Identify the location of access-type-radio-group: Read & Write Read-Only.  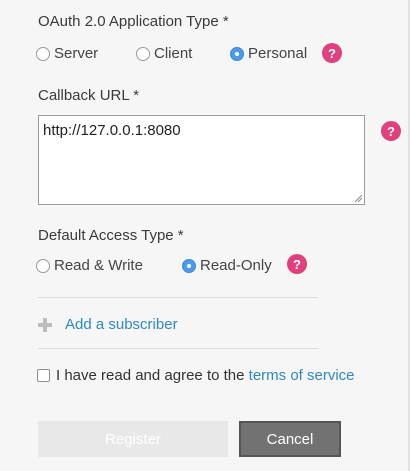
(154, 265).